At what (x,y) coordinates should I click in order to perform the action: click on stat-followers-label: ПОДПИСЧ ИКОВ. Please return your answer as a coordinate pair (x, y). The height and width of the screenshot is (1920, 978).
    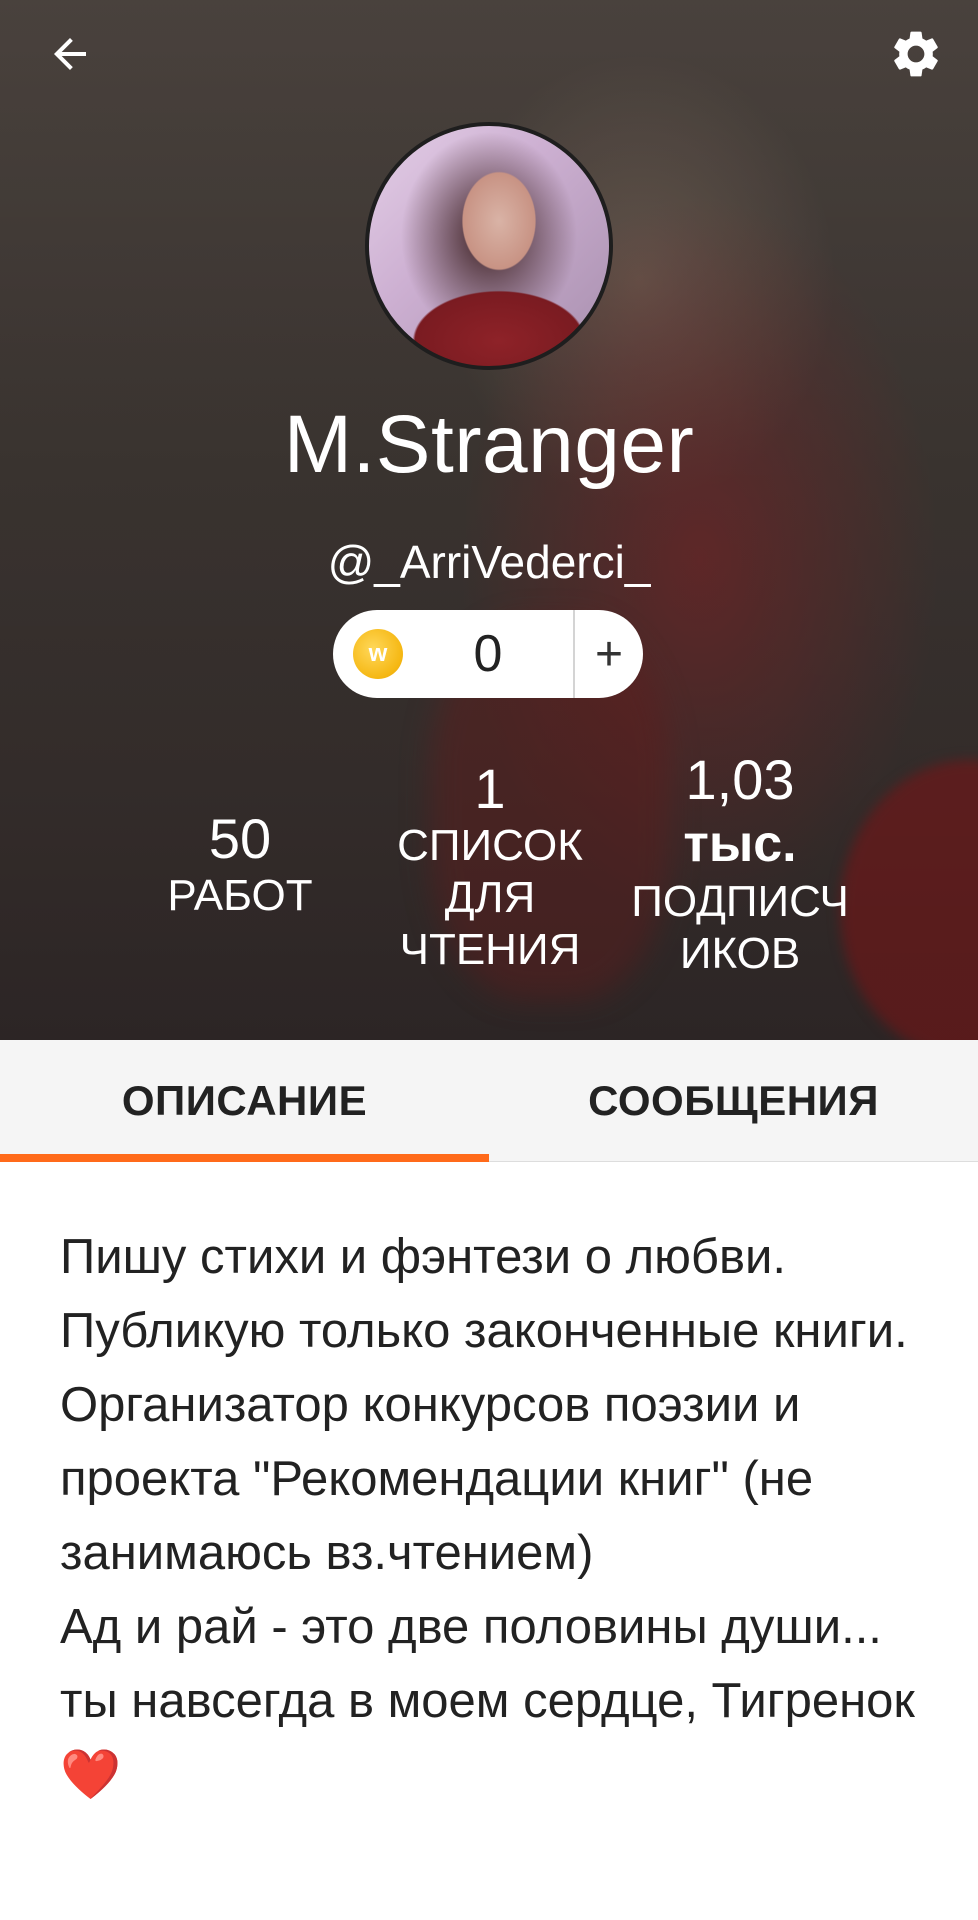
    Looking at the image, I should click on (740, 927).